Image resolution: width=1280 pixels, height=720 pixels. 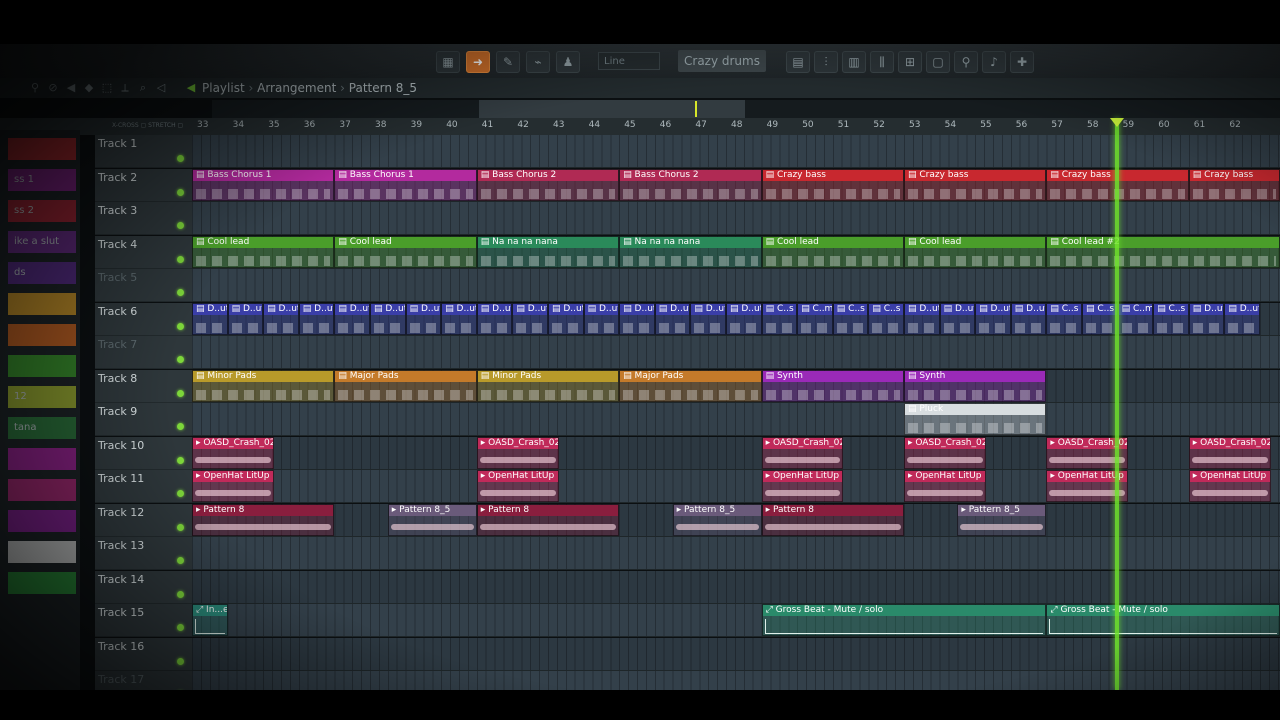 I want to click on track-header: Track 10, so click(x=143, y=453).